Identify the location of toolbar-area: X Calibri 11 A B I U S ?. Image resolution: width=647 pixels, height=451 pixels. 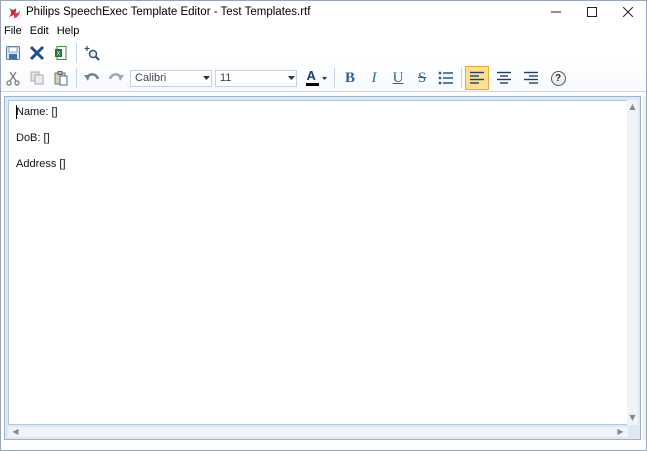
(323, 65).